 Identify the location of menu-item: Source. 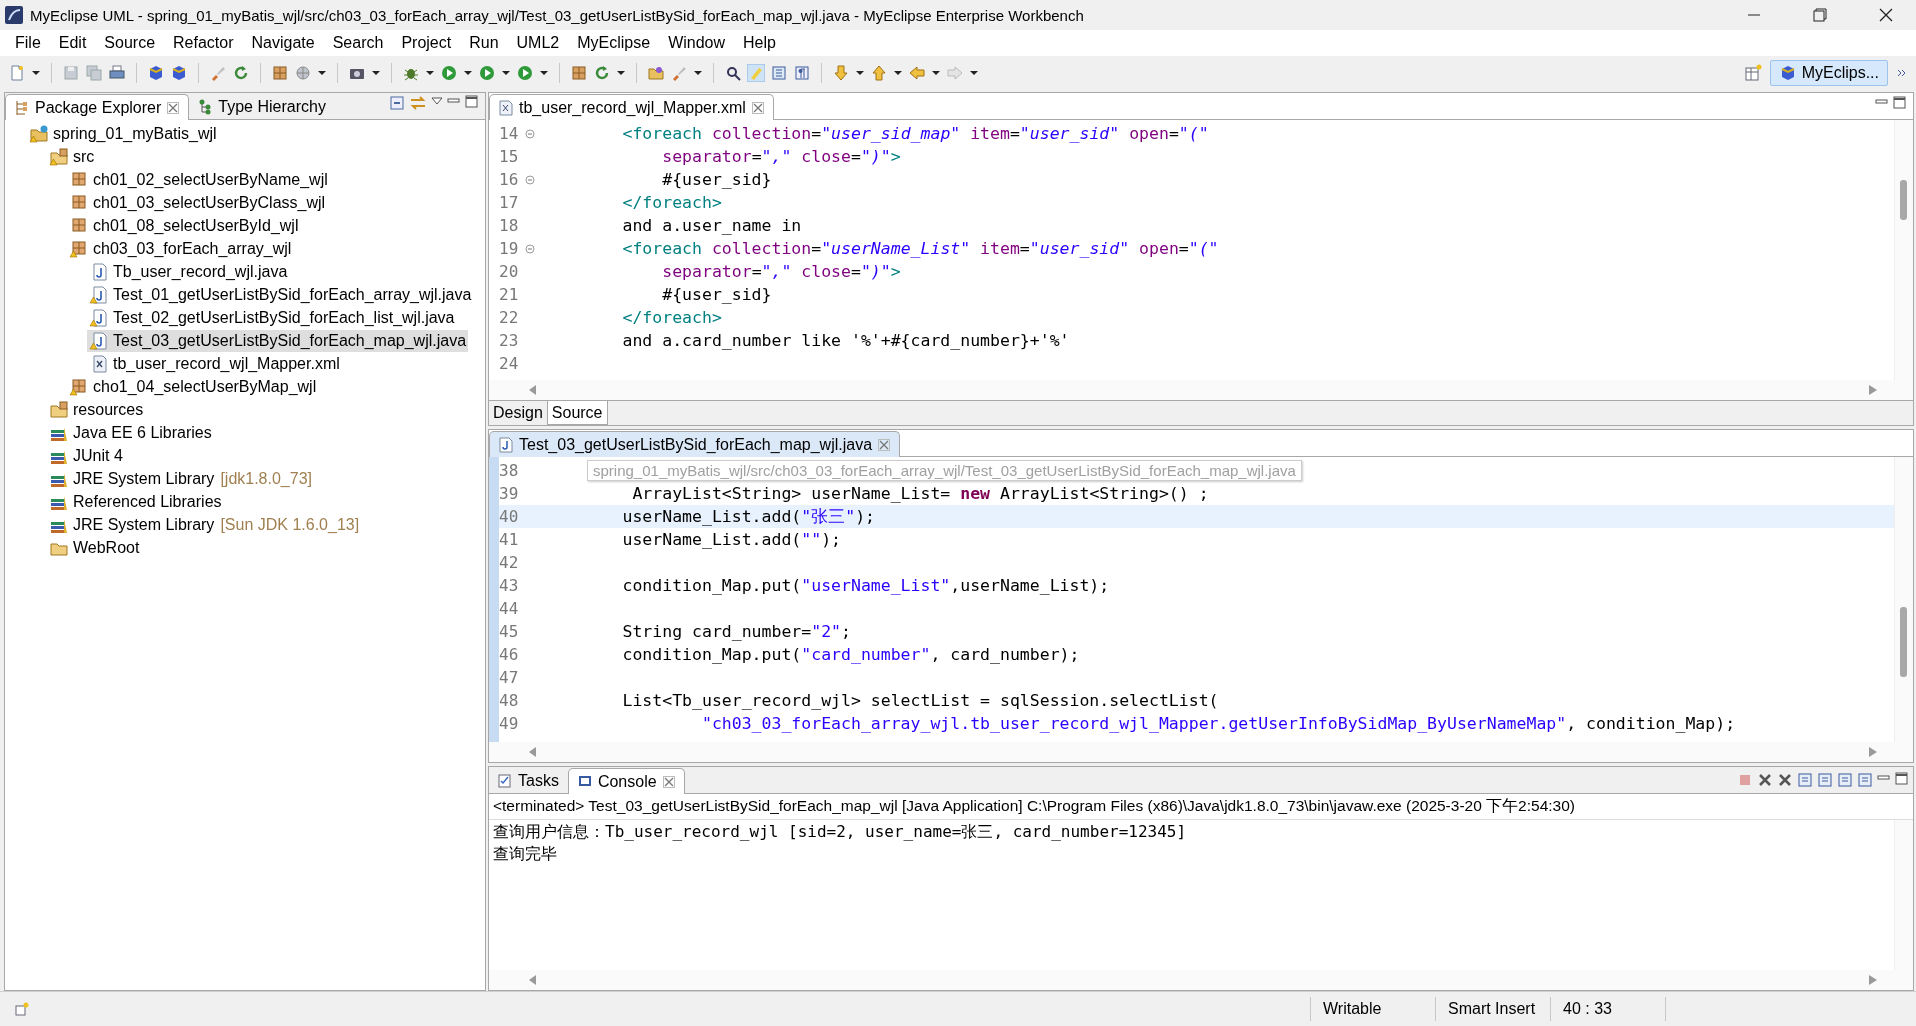
(130, 43).